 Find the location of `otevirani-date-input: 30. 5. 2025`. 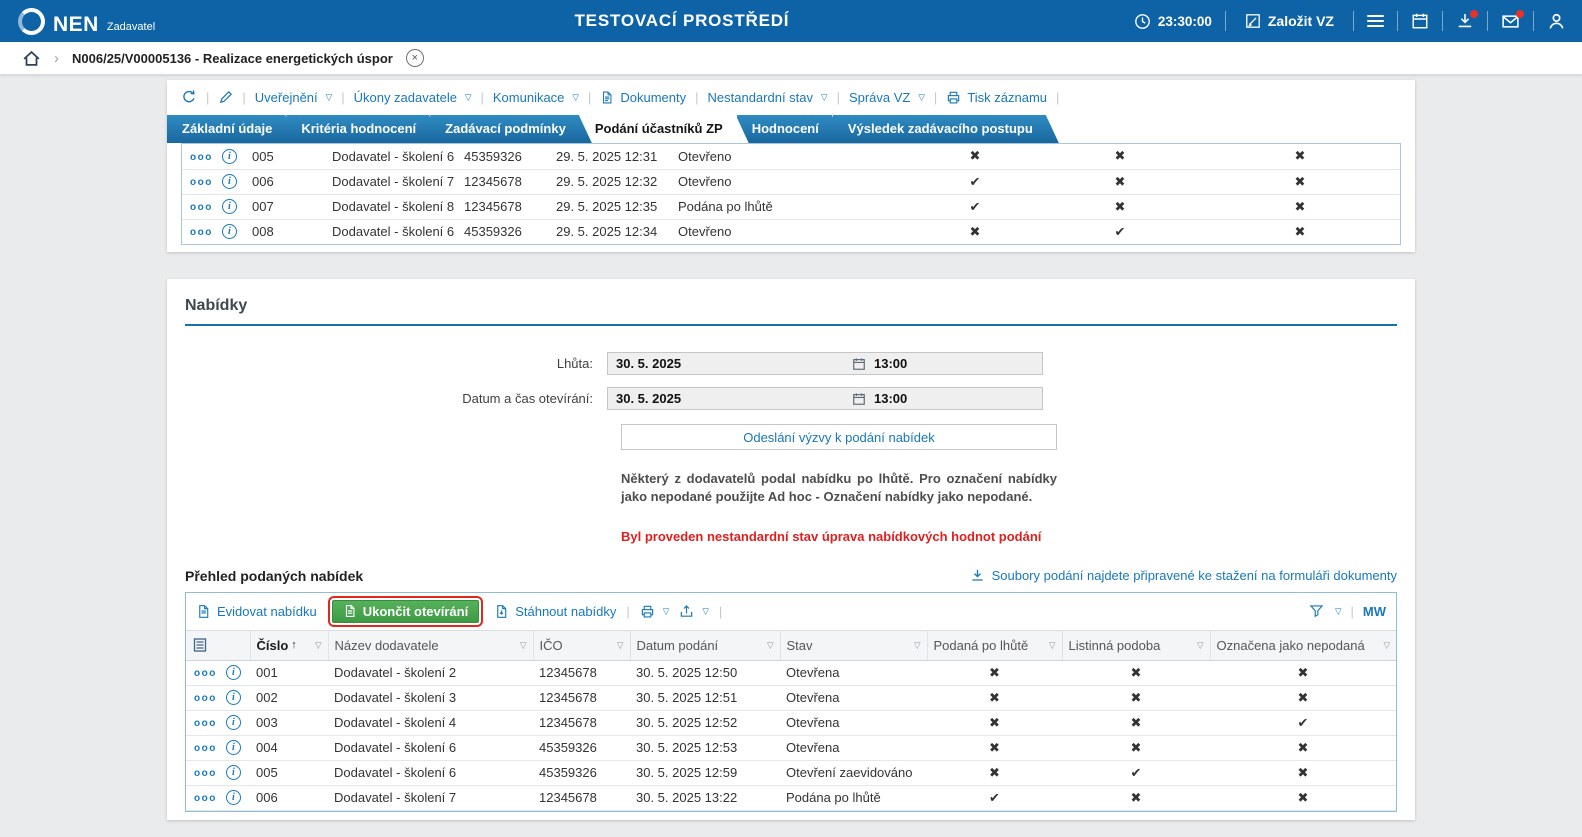

otevirani-date-input: 30. 5. 2025 is located at coordinates (730, 398).